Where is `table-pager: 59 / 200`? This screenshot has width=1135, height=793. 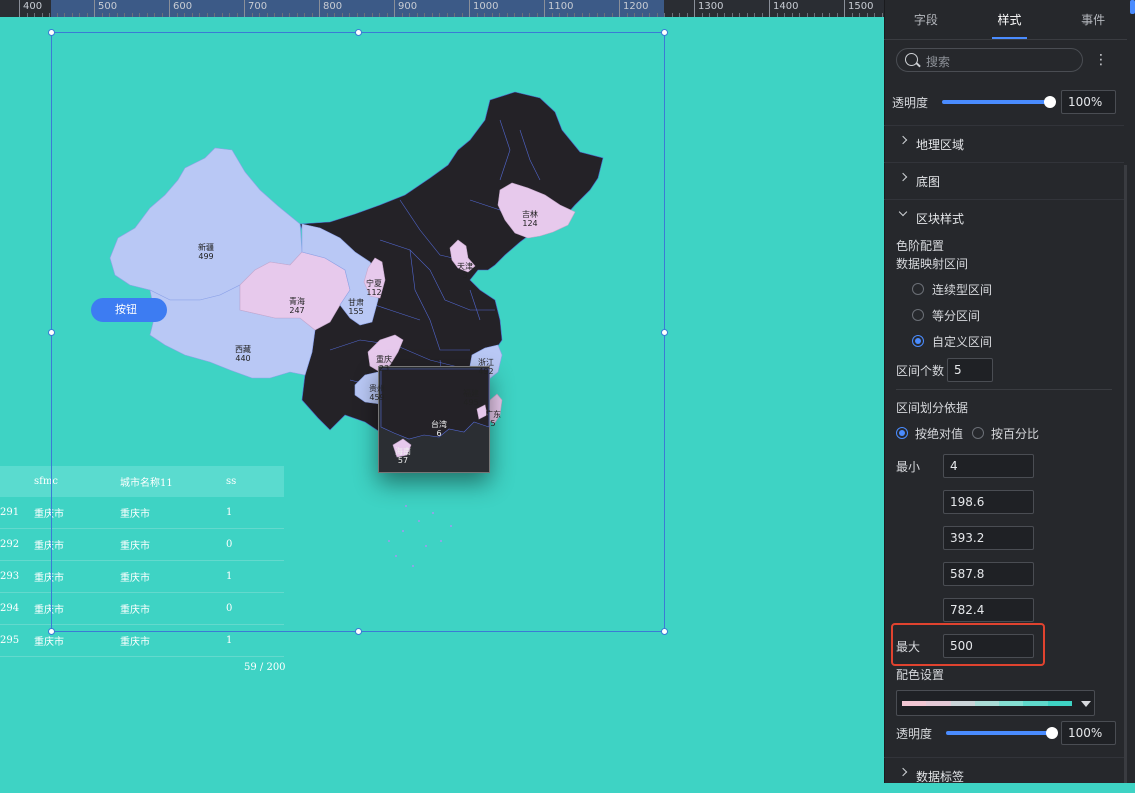
table-pager: 59 / 200 is located at coordinates (265, 667).